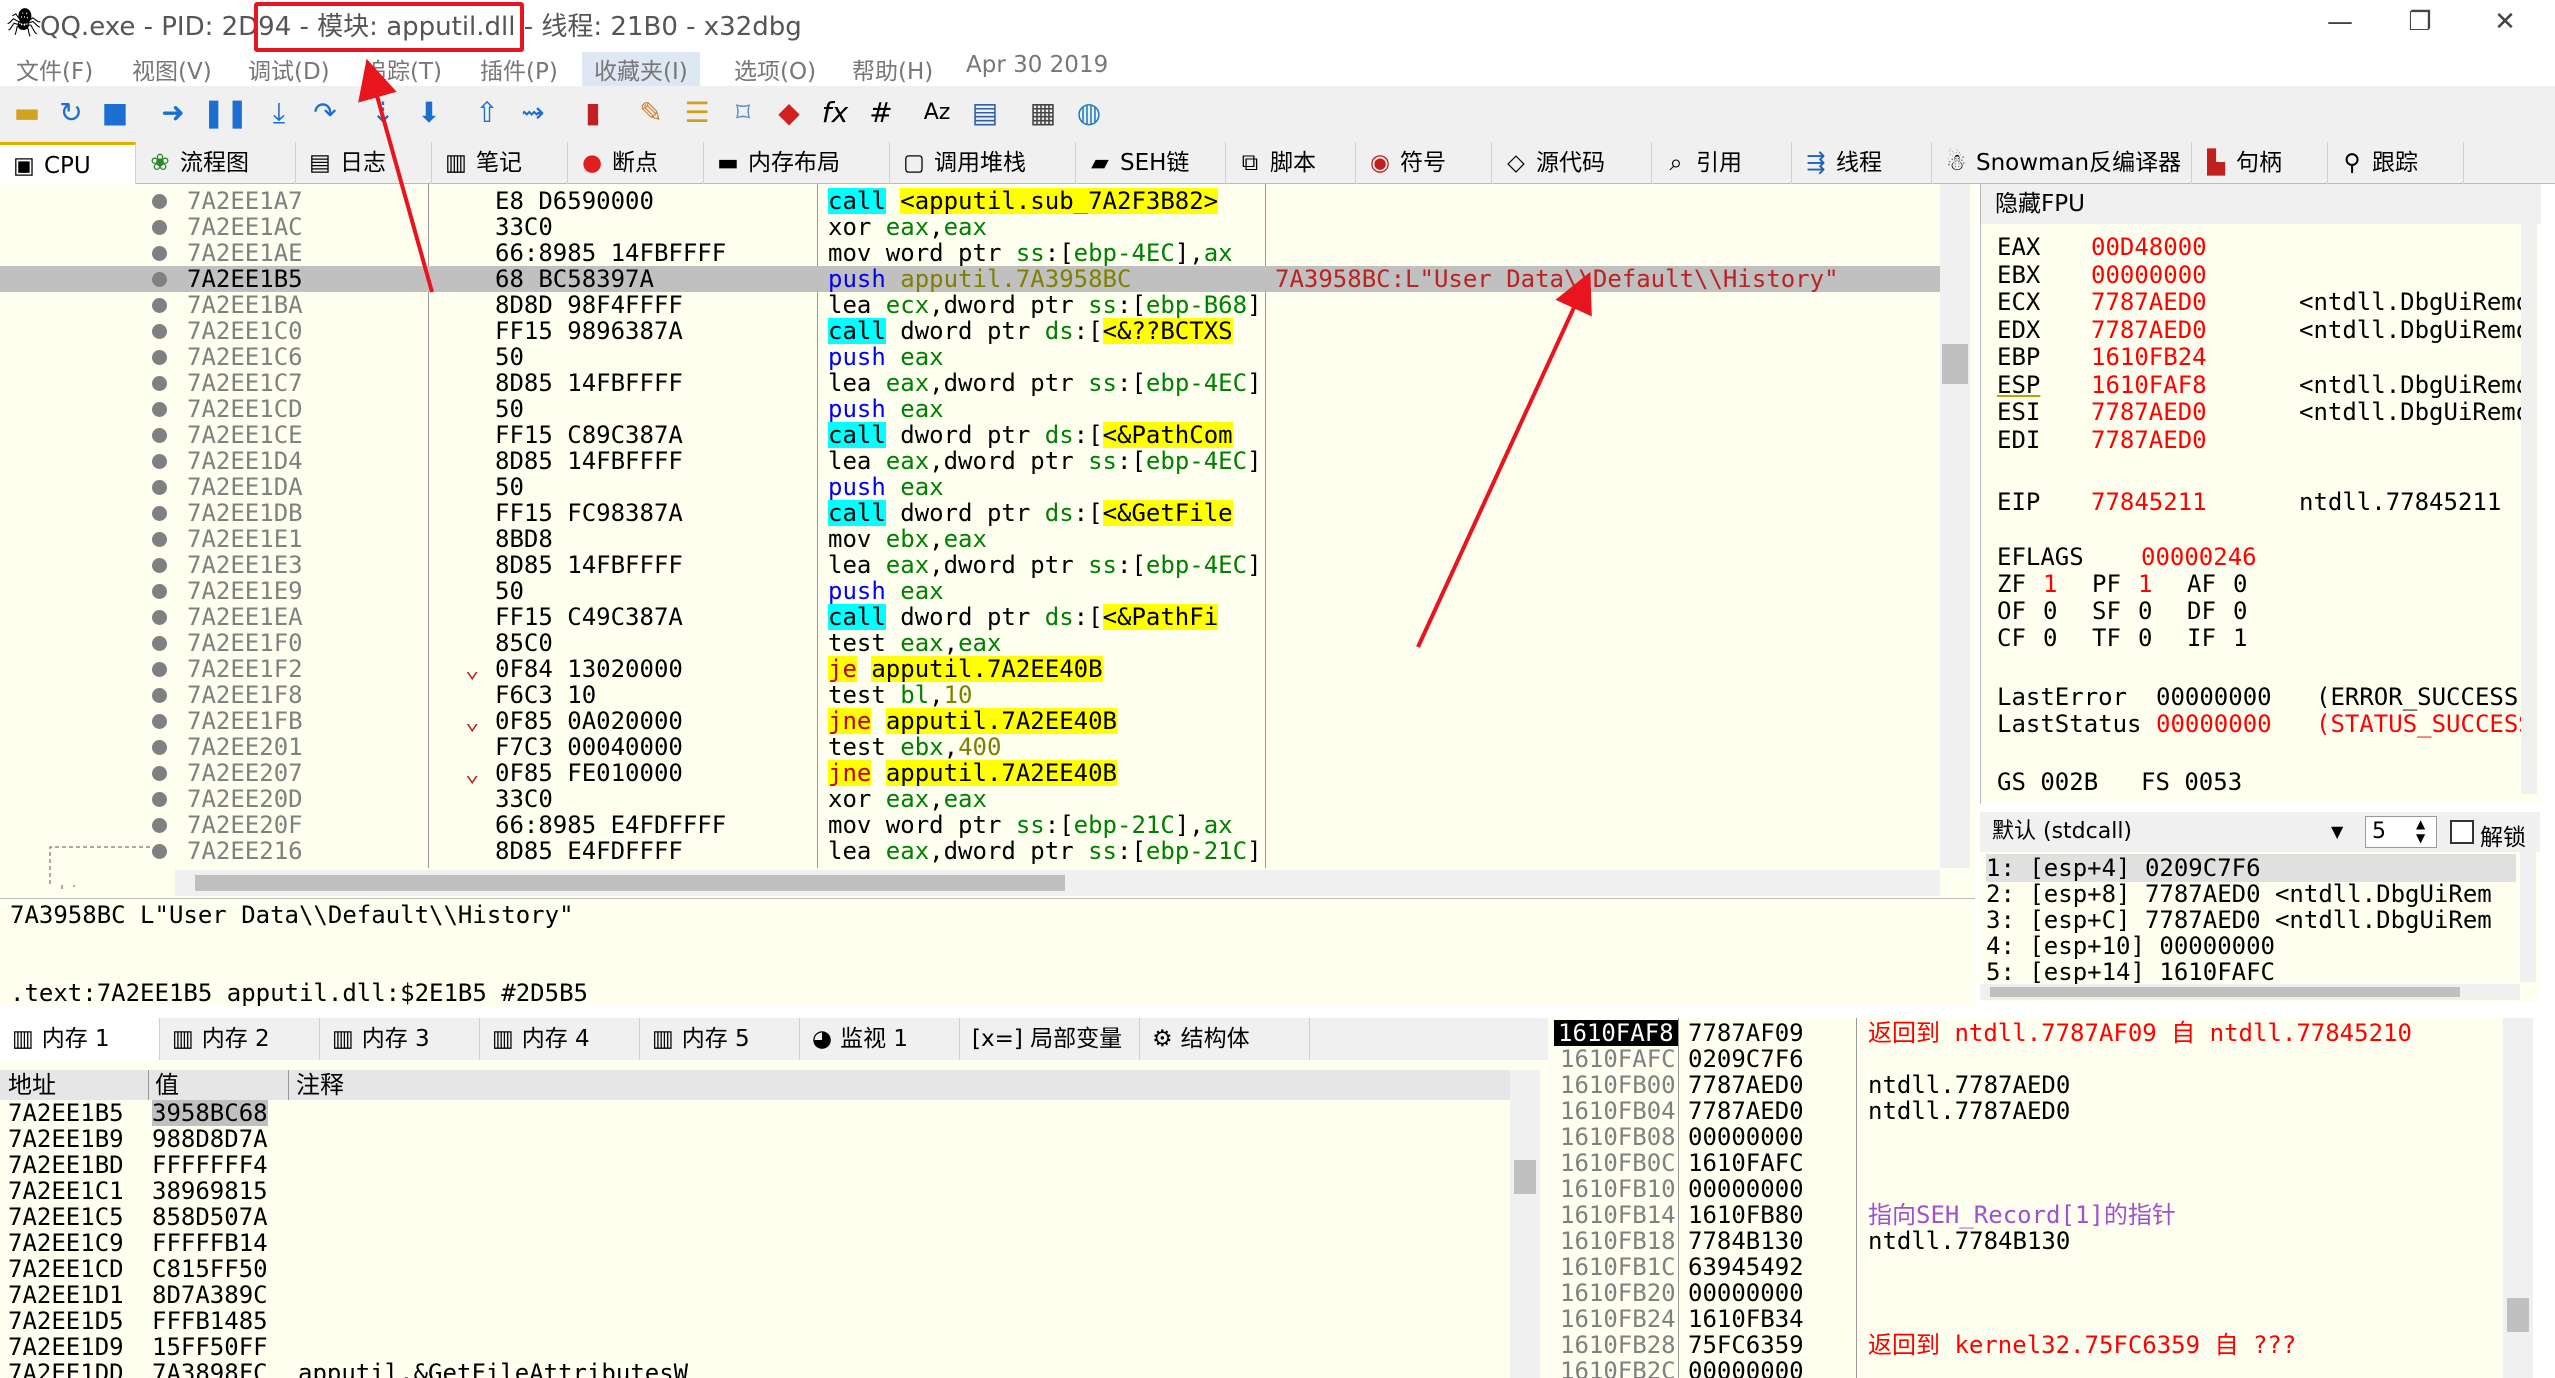 This screenshot has height=1378, width=2555. Describe the element at coordinates (2401, 832) in the screenshot. I see `arg-count-spinner: 5 ▲ ▼` at that location.